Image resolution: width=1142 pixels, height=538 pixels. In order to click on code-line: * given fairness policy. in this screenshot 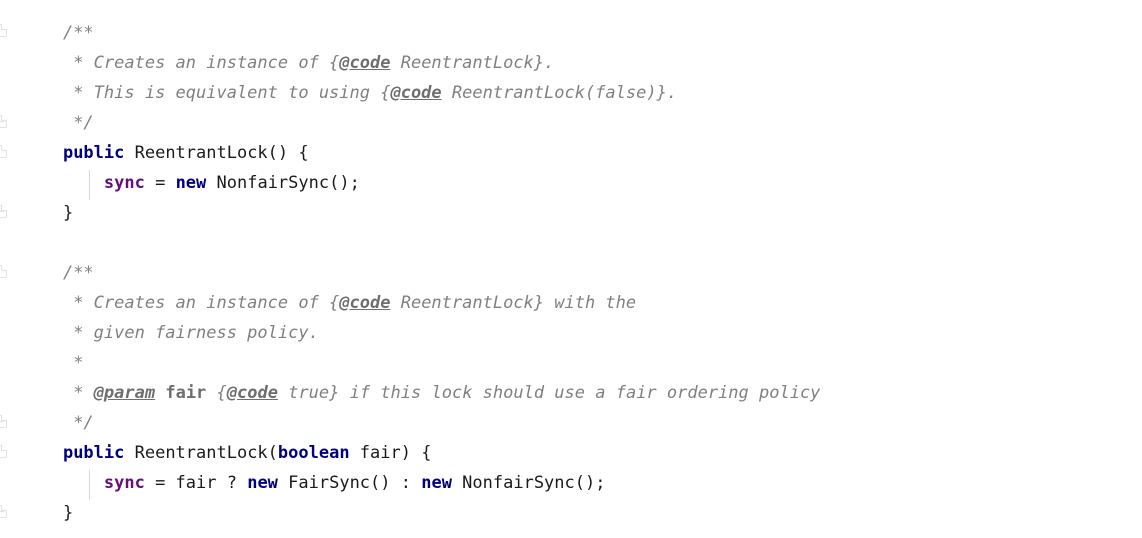, I will do `click(571, 333)`.